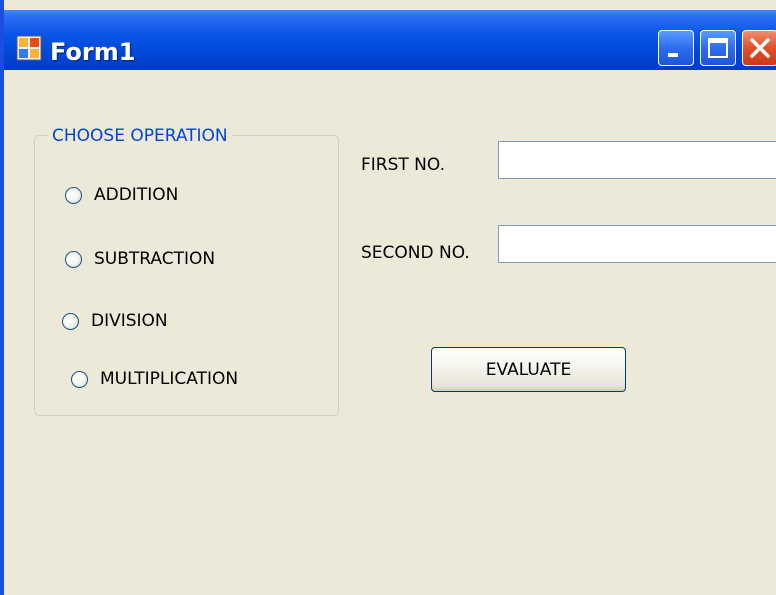  Describe the element at coordinates (155, 259) in the screenshot. I see `radio-label: SUBTRACTION` at that location.